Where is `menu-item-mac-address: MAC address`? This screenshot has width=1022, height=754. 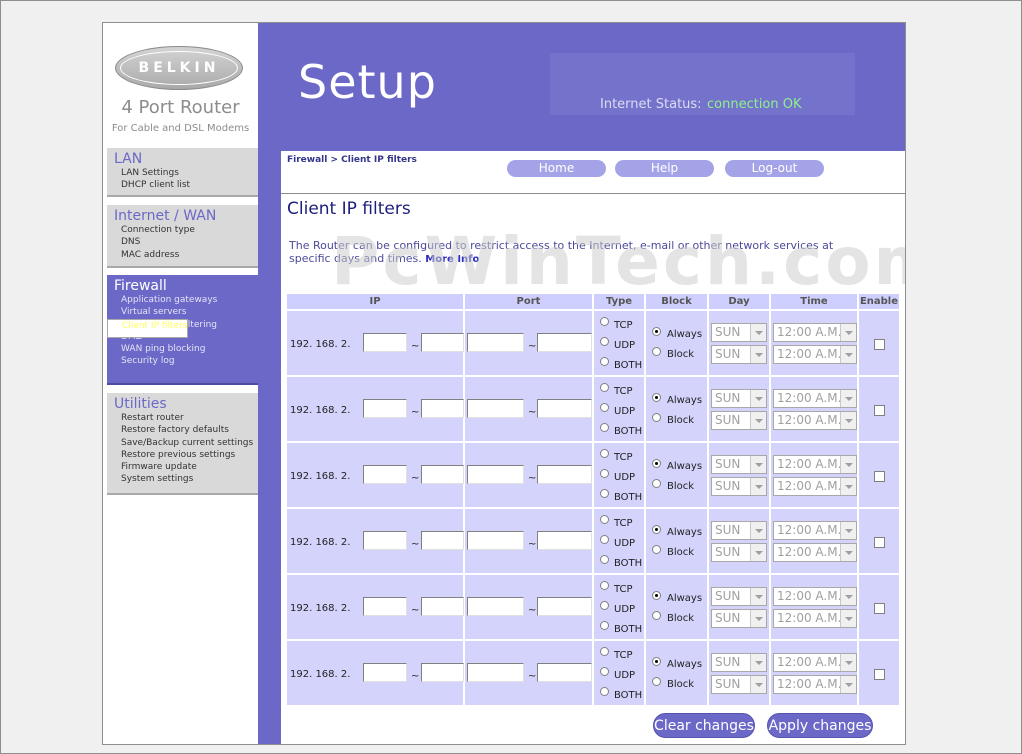
menu-item-mac-address: MAC address is located at coordinates (182, 255).